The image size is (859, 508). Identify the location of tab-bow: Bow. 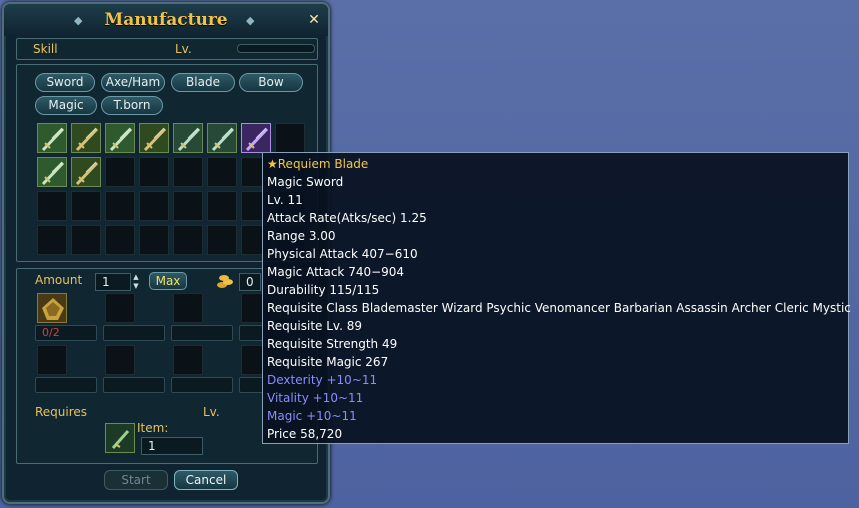
(271, 82).